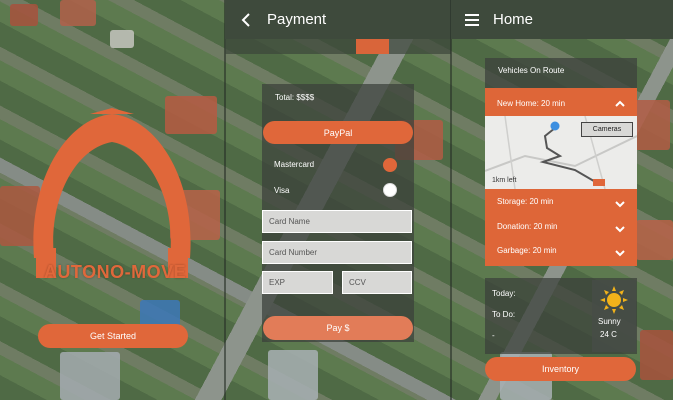 This screenshot has height=400, width=673. Describe the element at coordinates (513, 19) in the screenshot. I see `page-title: Home` at that location.